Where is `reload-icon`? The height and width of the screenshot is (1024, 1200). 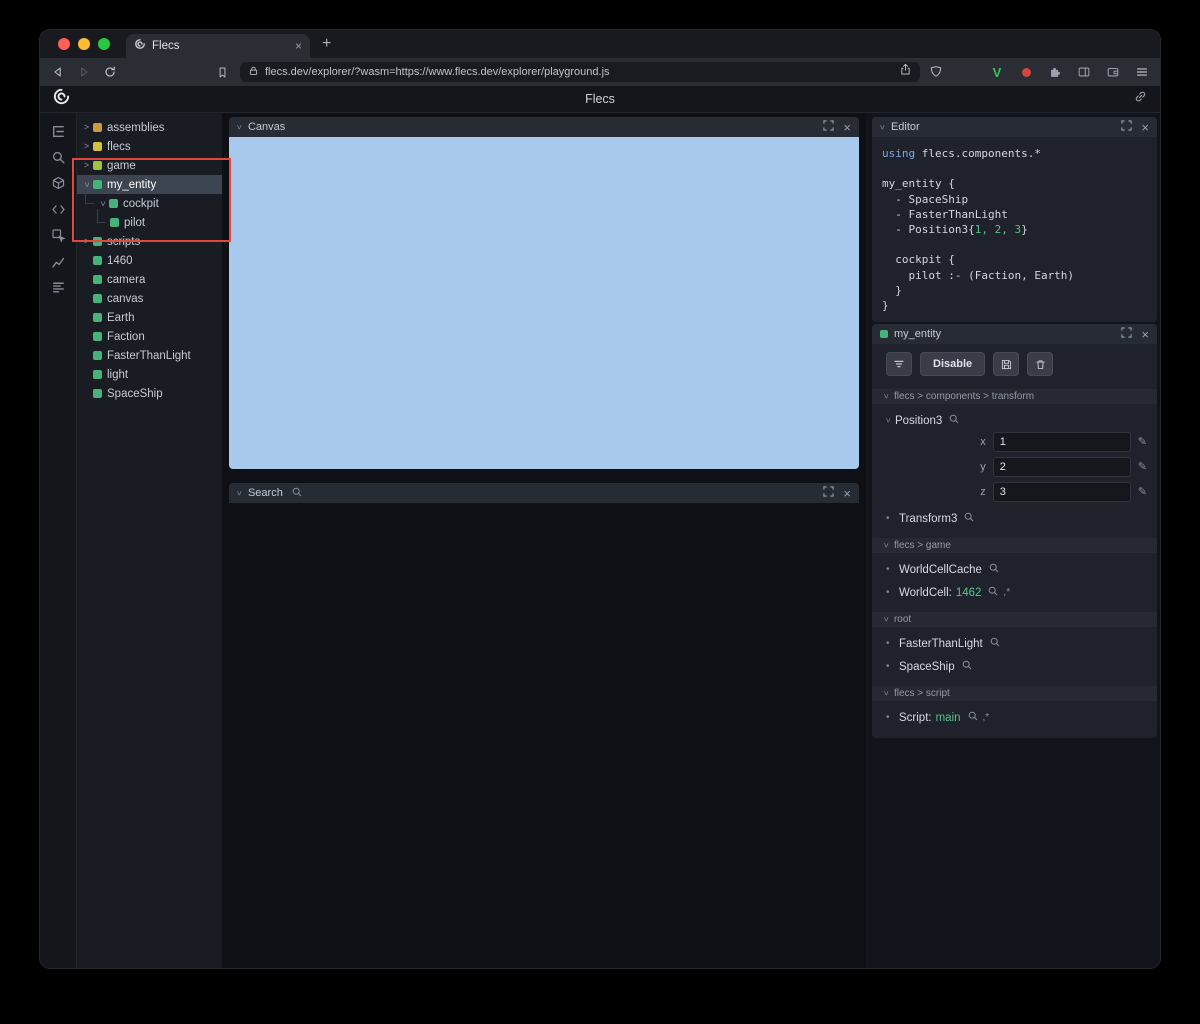 reload-icon is located at coordinates (110, 72).